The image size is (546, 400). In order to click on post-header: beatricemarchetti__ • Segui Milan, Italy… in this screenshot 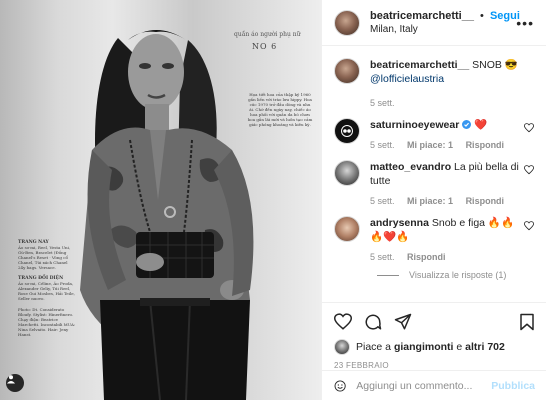, I will do `click(434, 23)`.